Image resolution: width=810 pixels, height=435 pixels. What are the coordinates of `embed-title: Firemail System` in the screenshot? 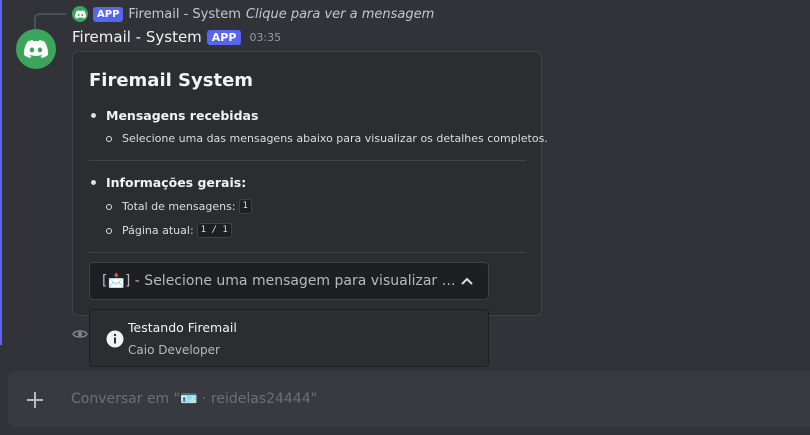 It's located at (171, 80).